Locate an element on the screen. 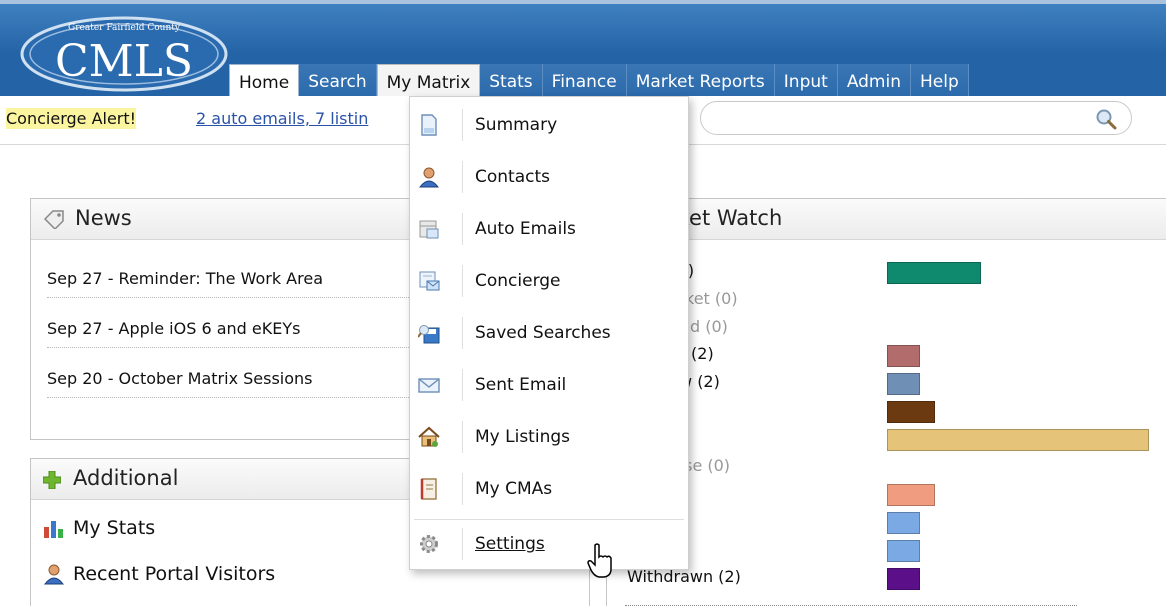 This screenshot has width=1166, height=606. news-item: Sep 20 - October Matrix Sessions is located at coordinates (237, 383).